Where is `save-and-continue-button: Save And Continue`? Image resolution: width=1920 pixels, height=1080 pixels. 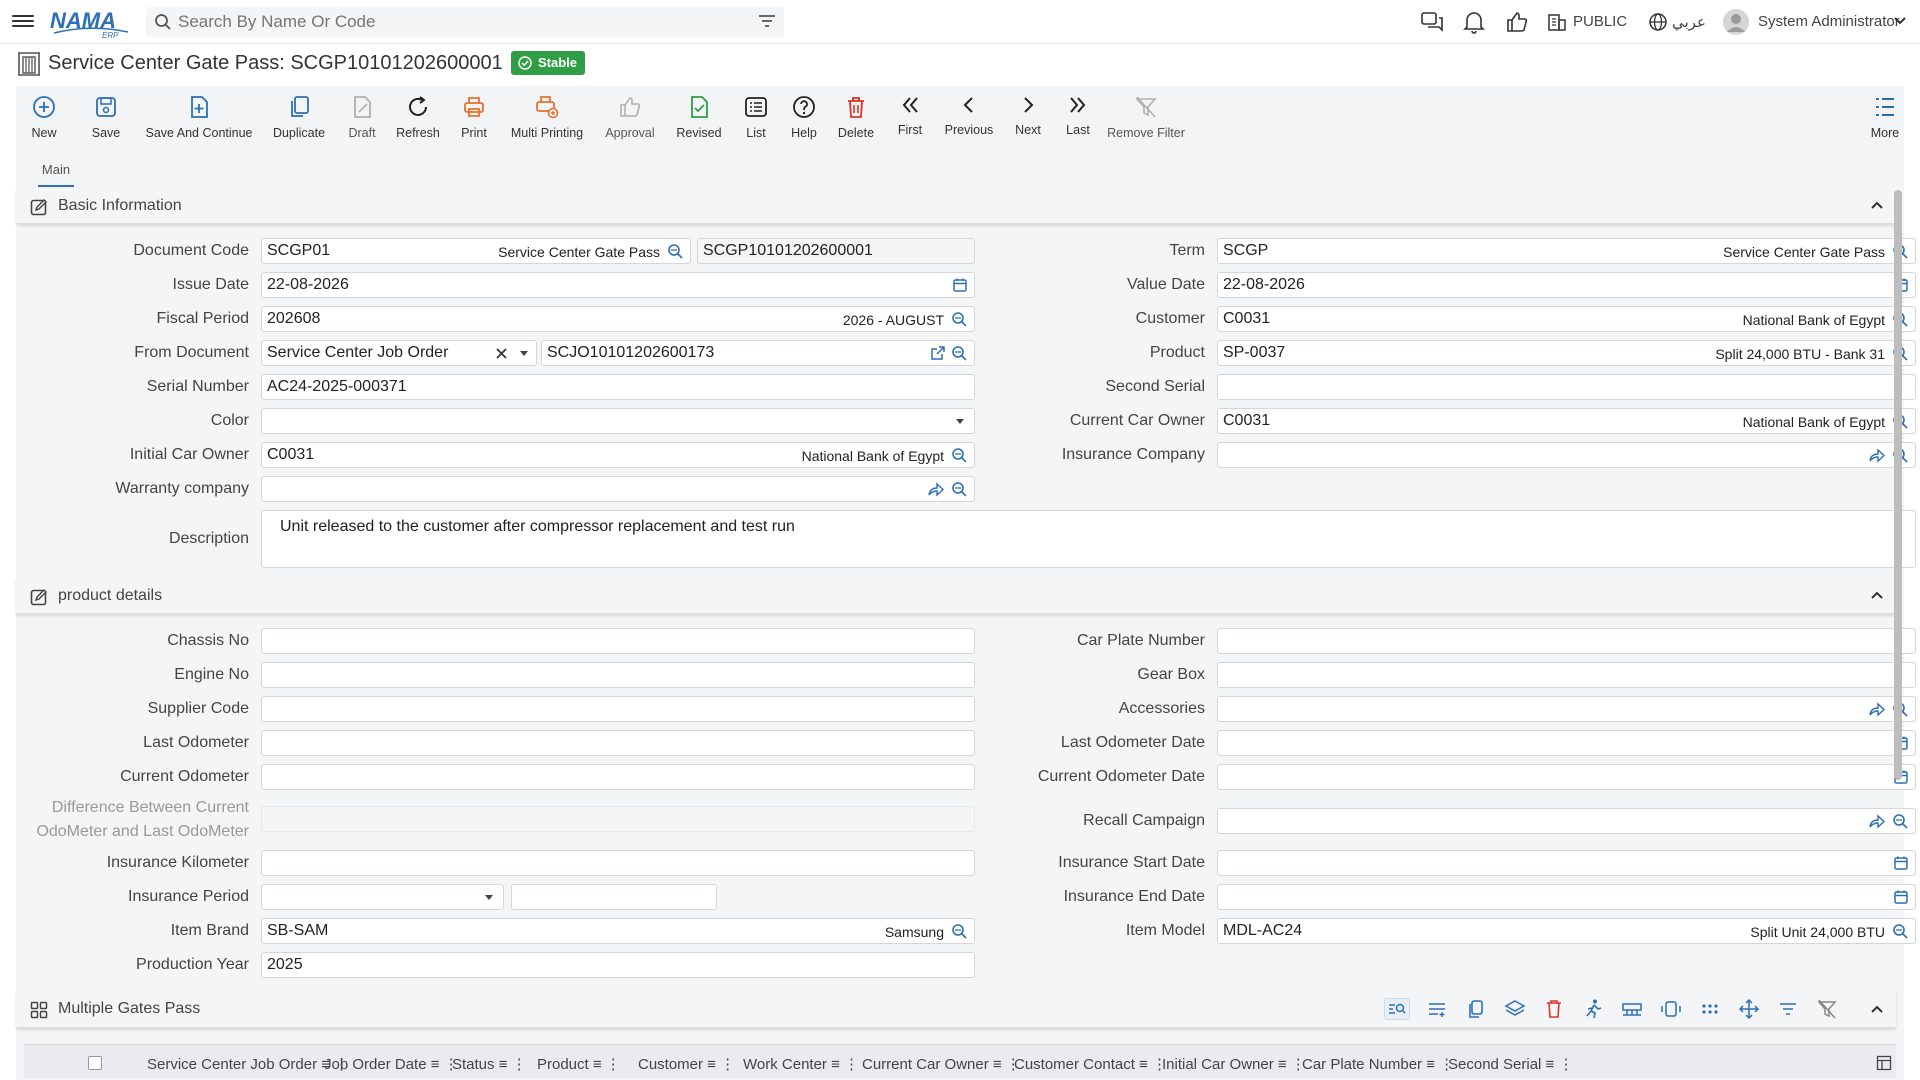 save-and-continue-button: Save And Continue is located at coordinates (199, 119).